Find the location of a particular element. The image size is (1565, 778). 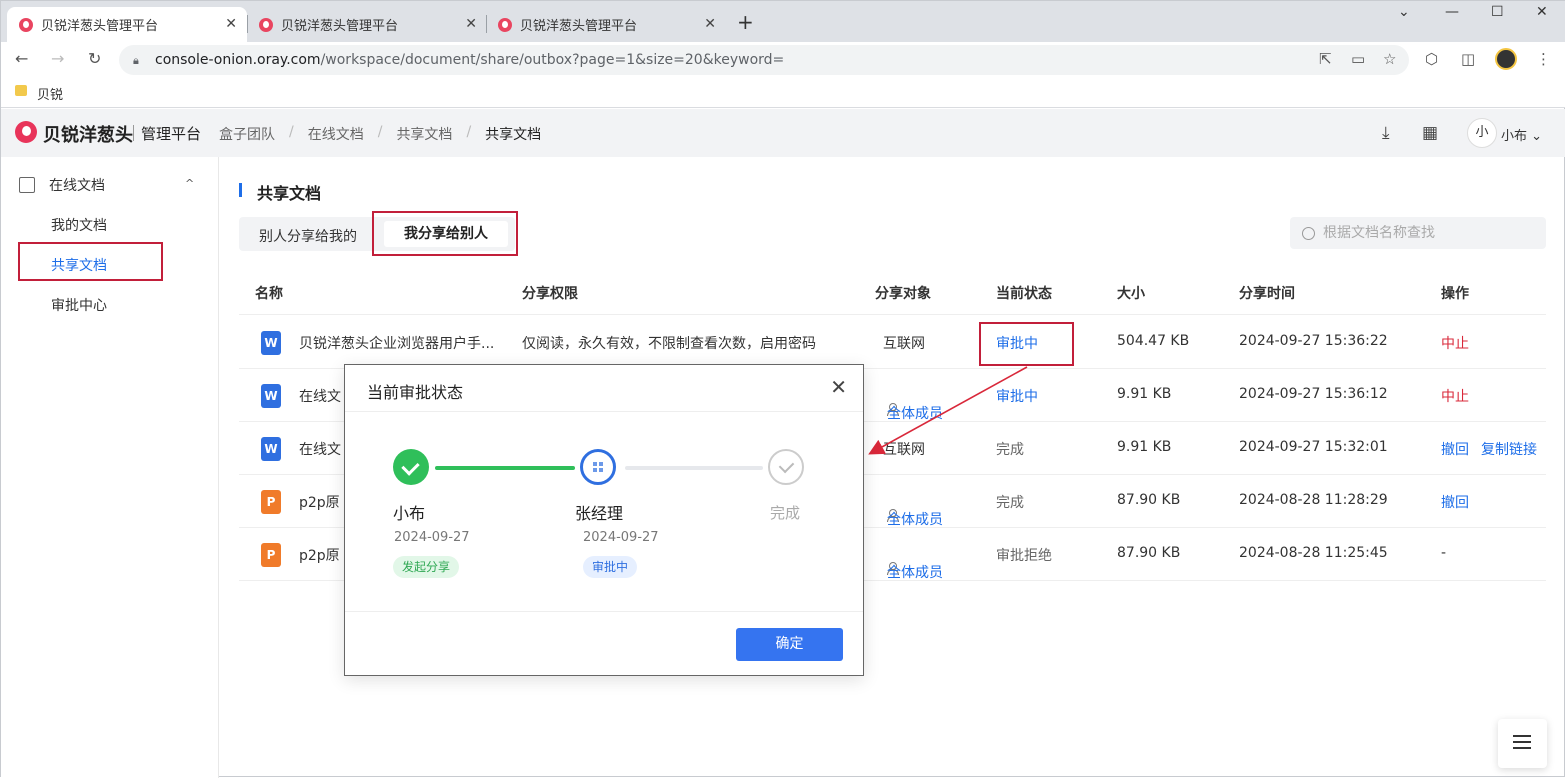

back-icon: ← is located at coordinates (21, 58).